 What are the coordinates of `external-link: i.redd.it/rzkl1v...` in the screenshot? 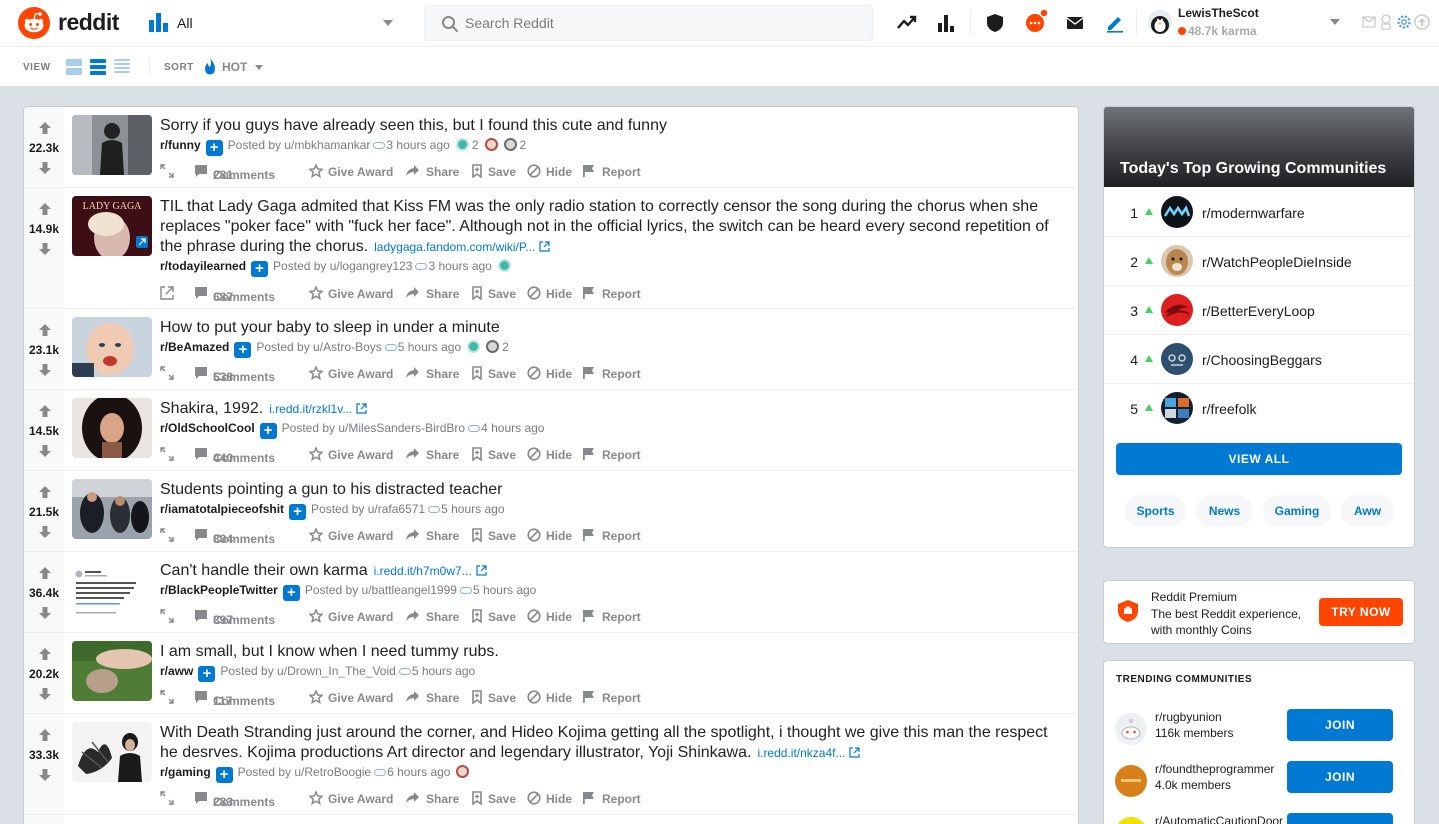 It's located at (310, 409).